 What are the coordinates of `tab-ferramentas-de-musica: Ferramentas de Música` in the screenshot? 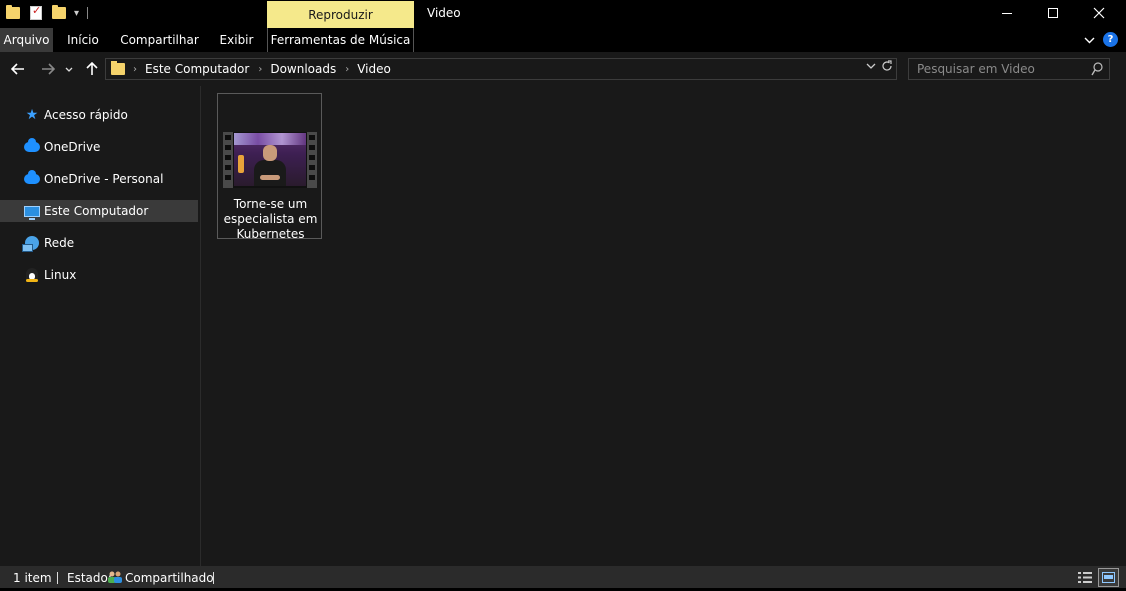 It's located at (340, 40).